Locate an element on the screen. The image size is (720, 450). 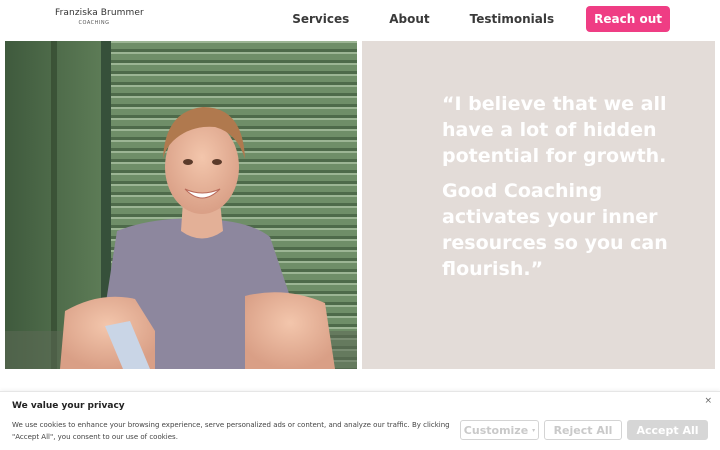
main-nav: Services About Testimonials Reach out is located at coordinates (481, 19).